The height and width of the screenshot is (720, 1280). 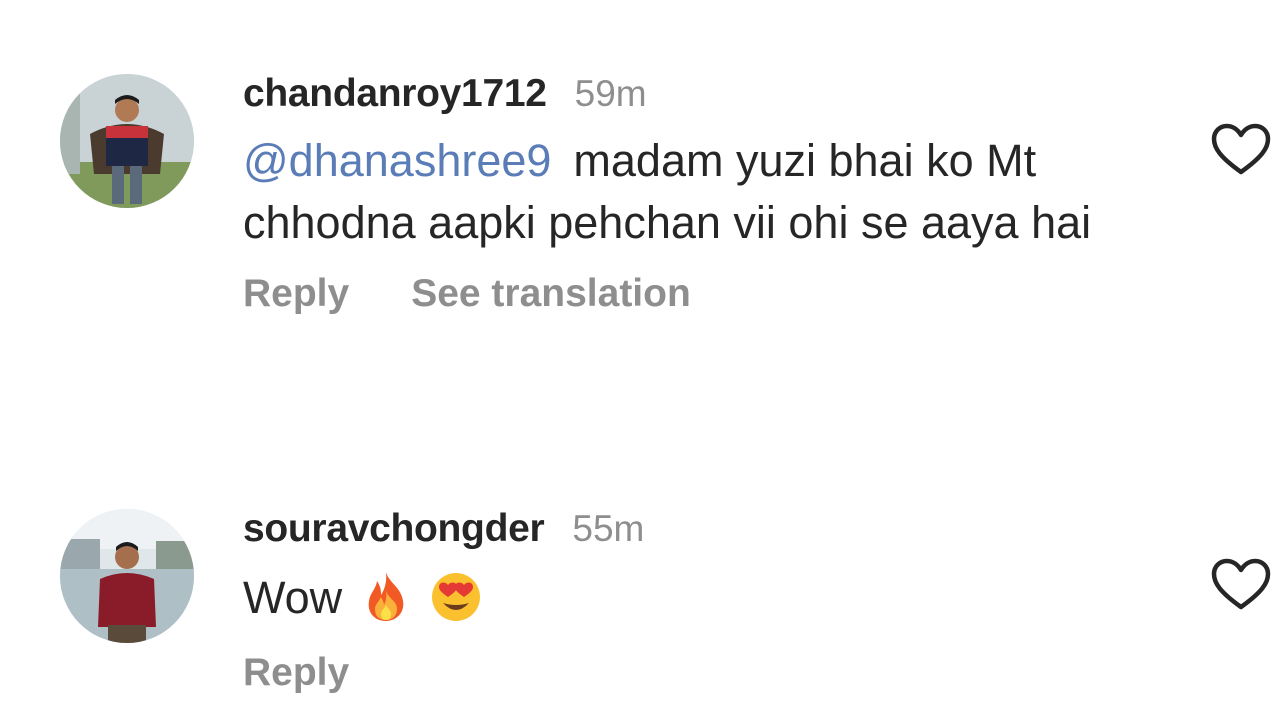 I want to click on comment-message: Wow, so click(x=293, y=597).